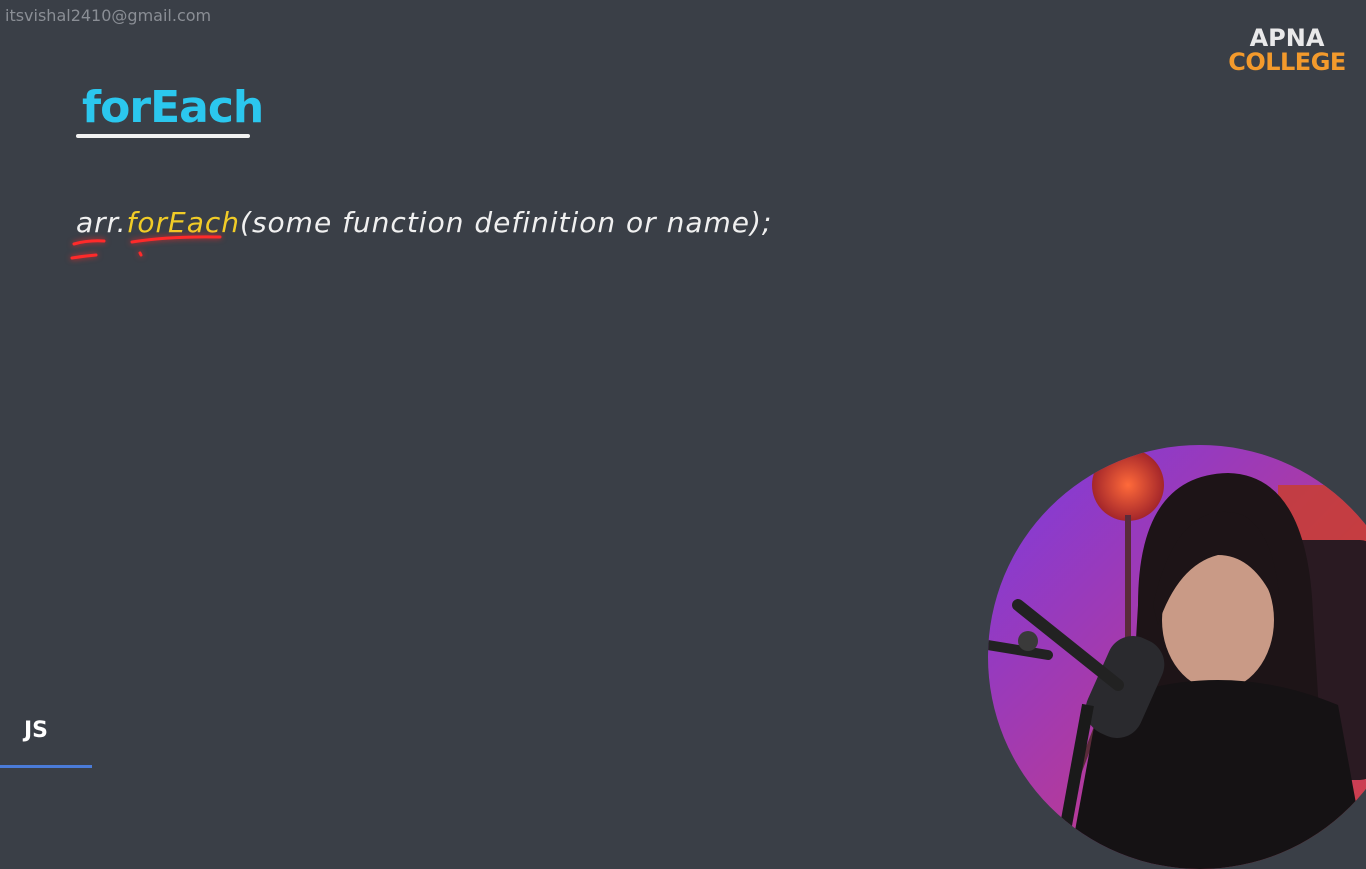 The image size is (1366, 869). I want to click on apna-college-logo: APNA COLLEGE, so click(1287, 50).